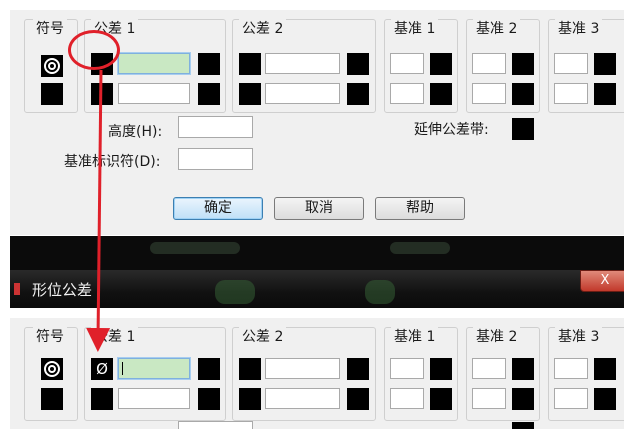 Image resolution: width=634 pixels, height=439 pixels. I want to click on annotation-arrow, so click(98, 210).